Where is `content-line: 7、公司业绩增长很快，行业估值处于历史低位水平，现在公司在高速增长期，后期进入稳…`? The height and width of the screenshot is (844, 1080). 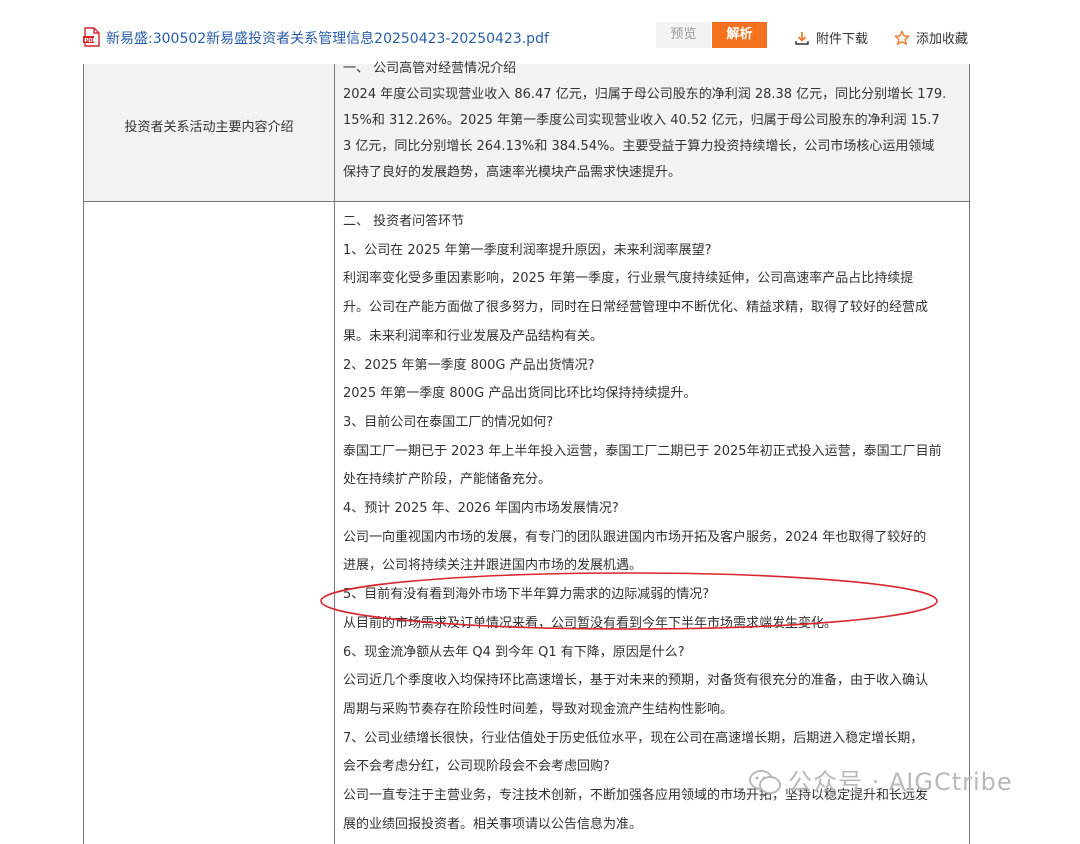
content-line: 7、公司业绩增长很快，行业估值处于历史低位水平，现在公司在高速增长期，后期进入稳… is located at coordinates (633, 738).